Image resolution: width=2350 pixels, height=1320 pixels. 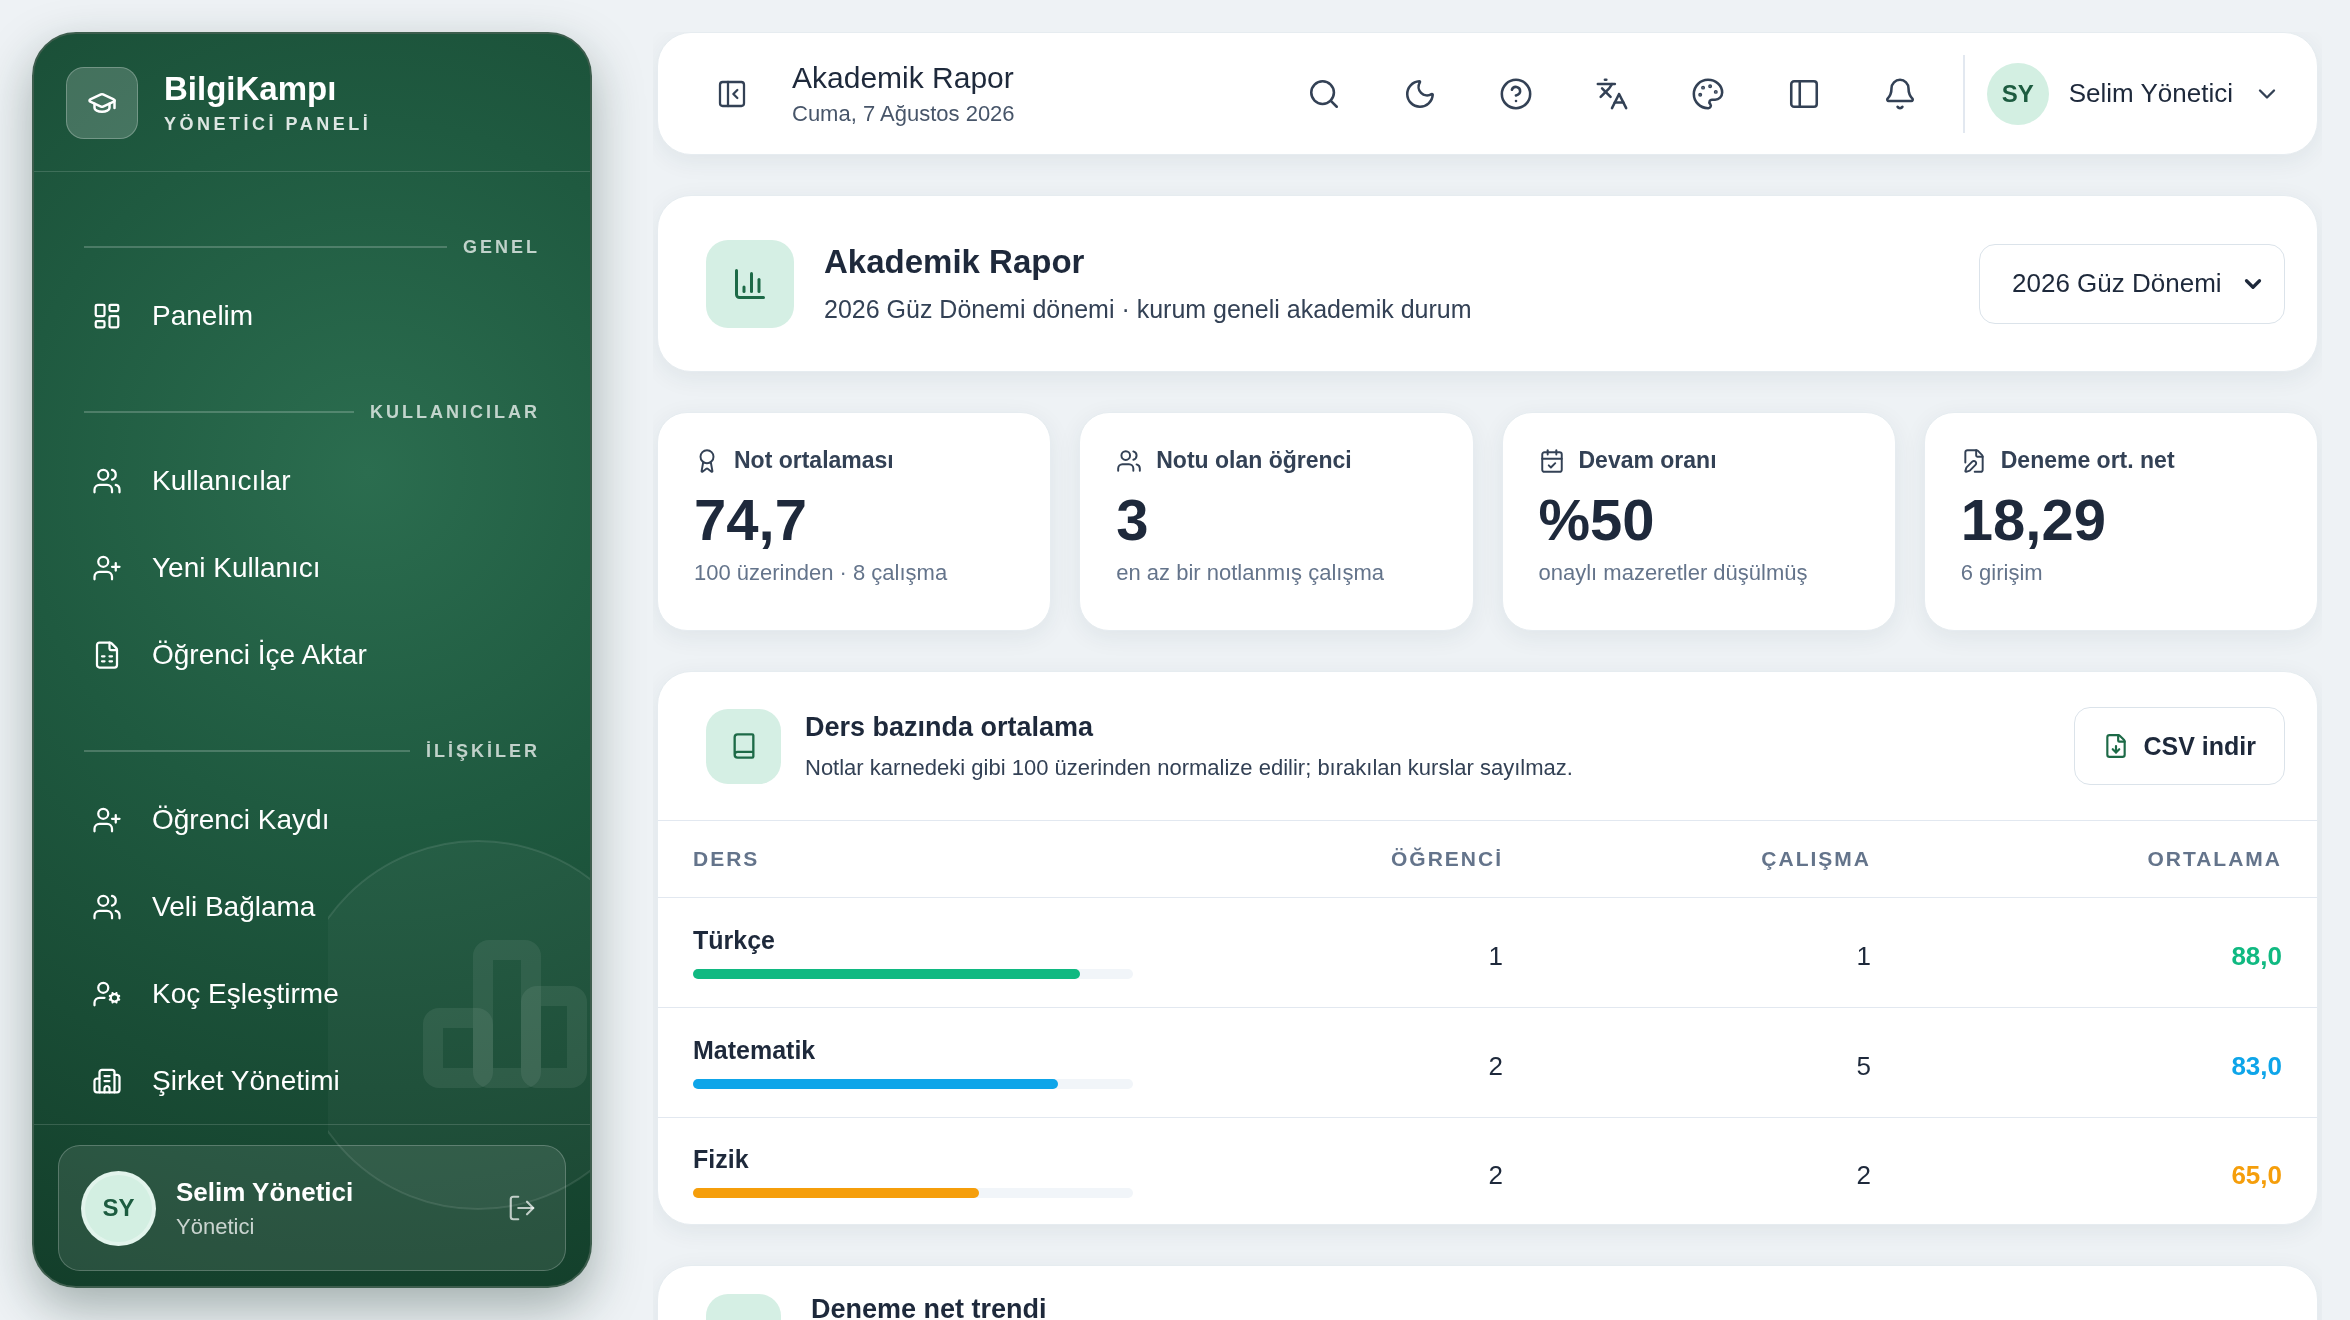 I want to click on column-header: DERS, so click(x=727, y=859).